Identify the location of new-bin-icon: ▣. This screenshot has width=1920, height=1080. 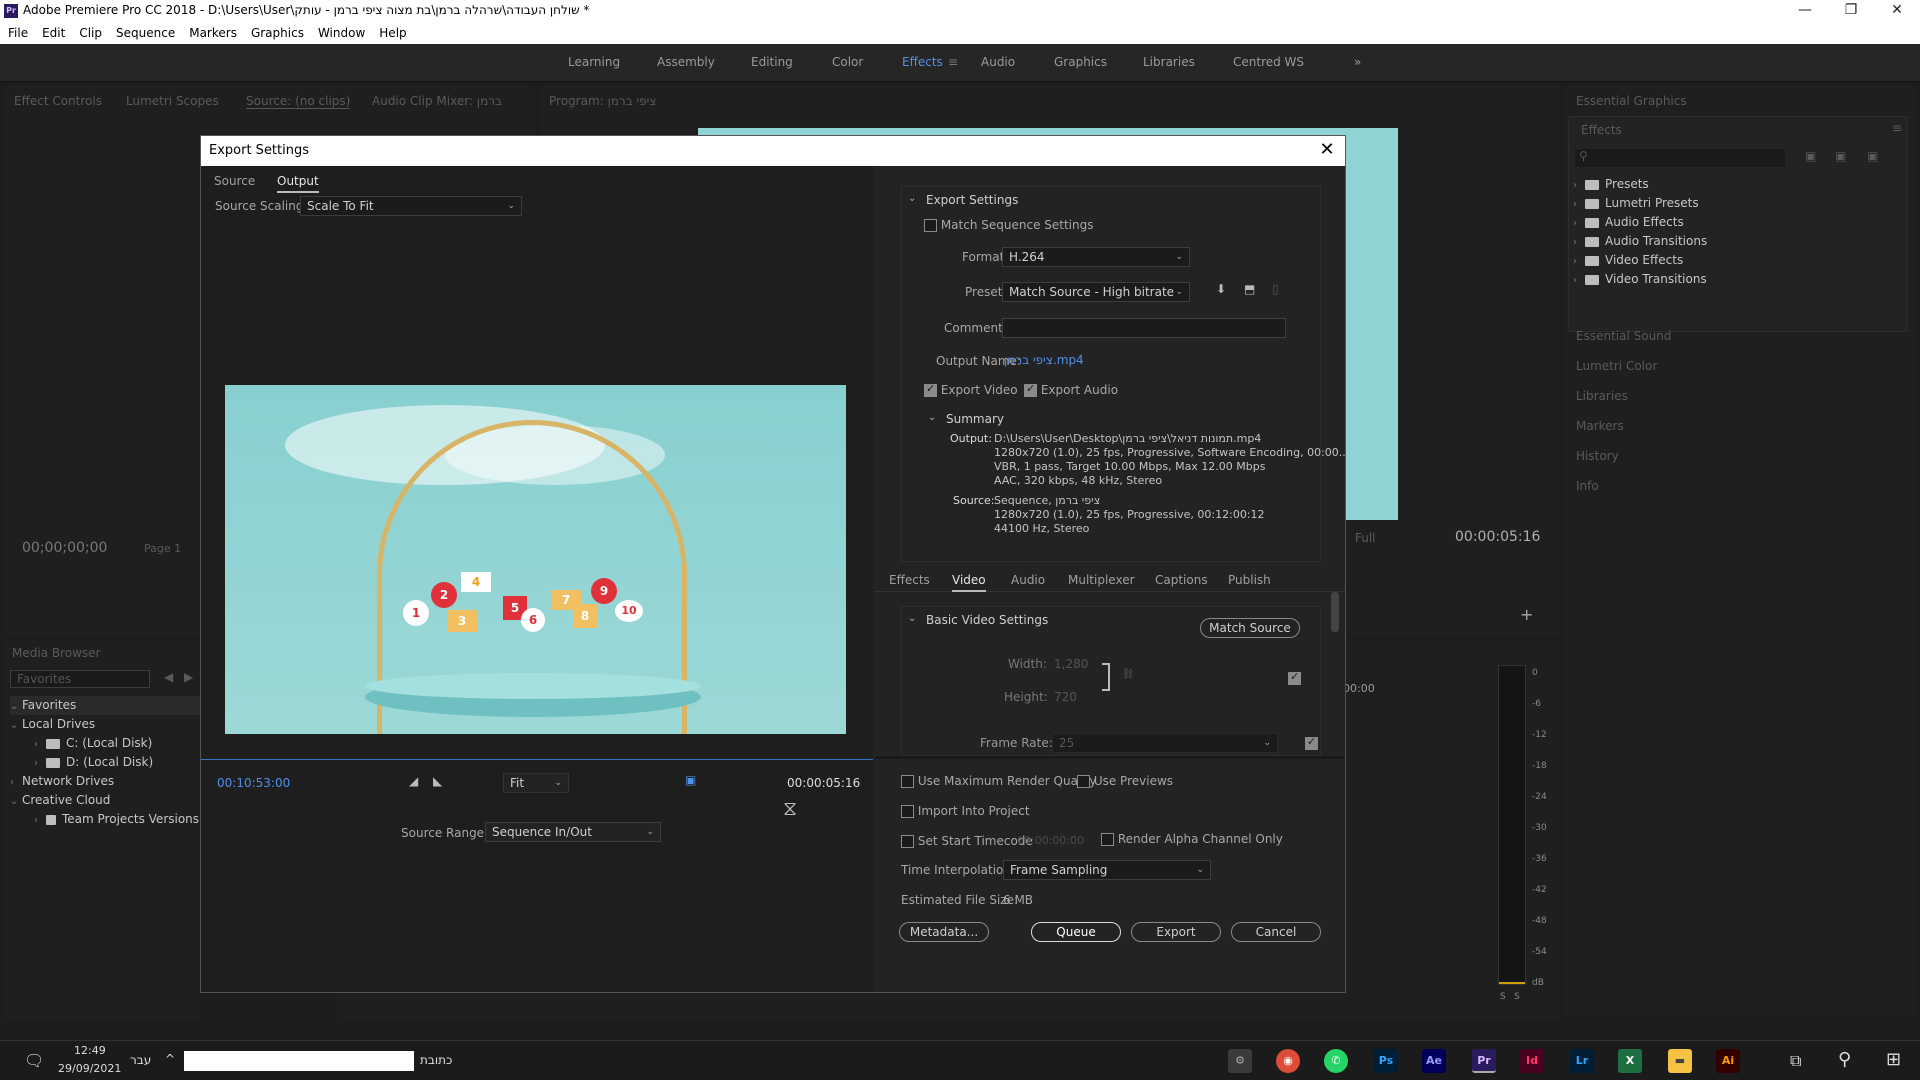
(1810, 156).